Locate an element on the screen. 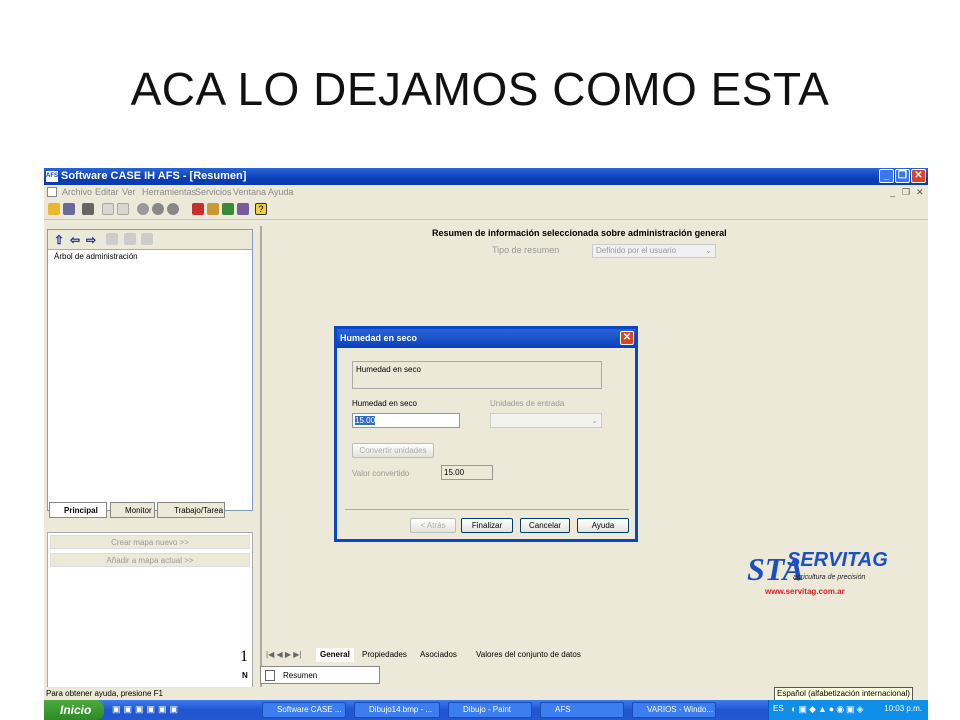 The width and height of the screenshot is (960, 720). left-tabs: Principal Monitor Trabajo/Tarea is located at coordinates (150, 511).